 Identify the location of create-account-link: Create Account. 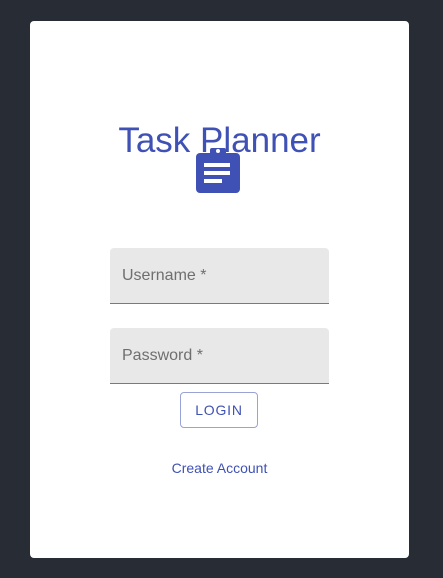
(219, 468).